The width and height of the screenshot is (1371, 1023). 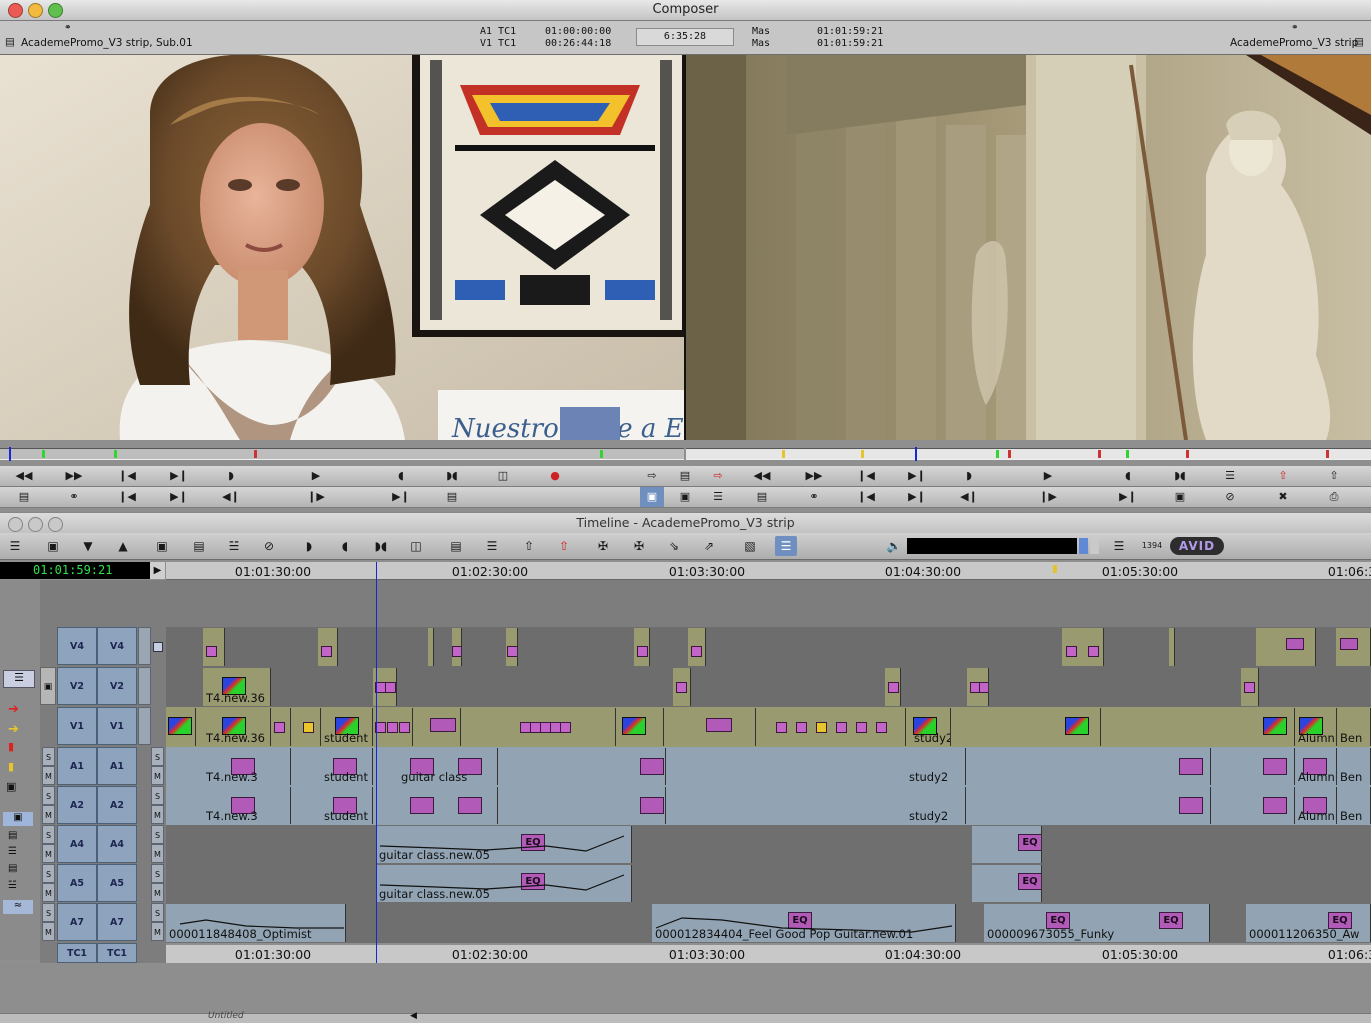 I want to click on source-track-v2: V2, so click(x=77, y=686).